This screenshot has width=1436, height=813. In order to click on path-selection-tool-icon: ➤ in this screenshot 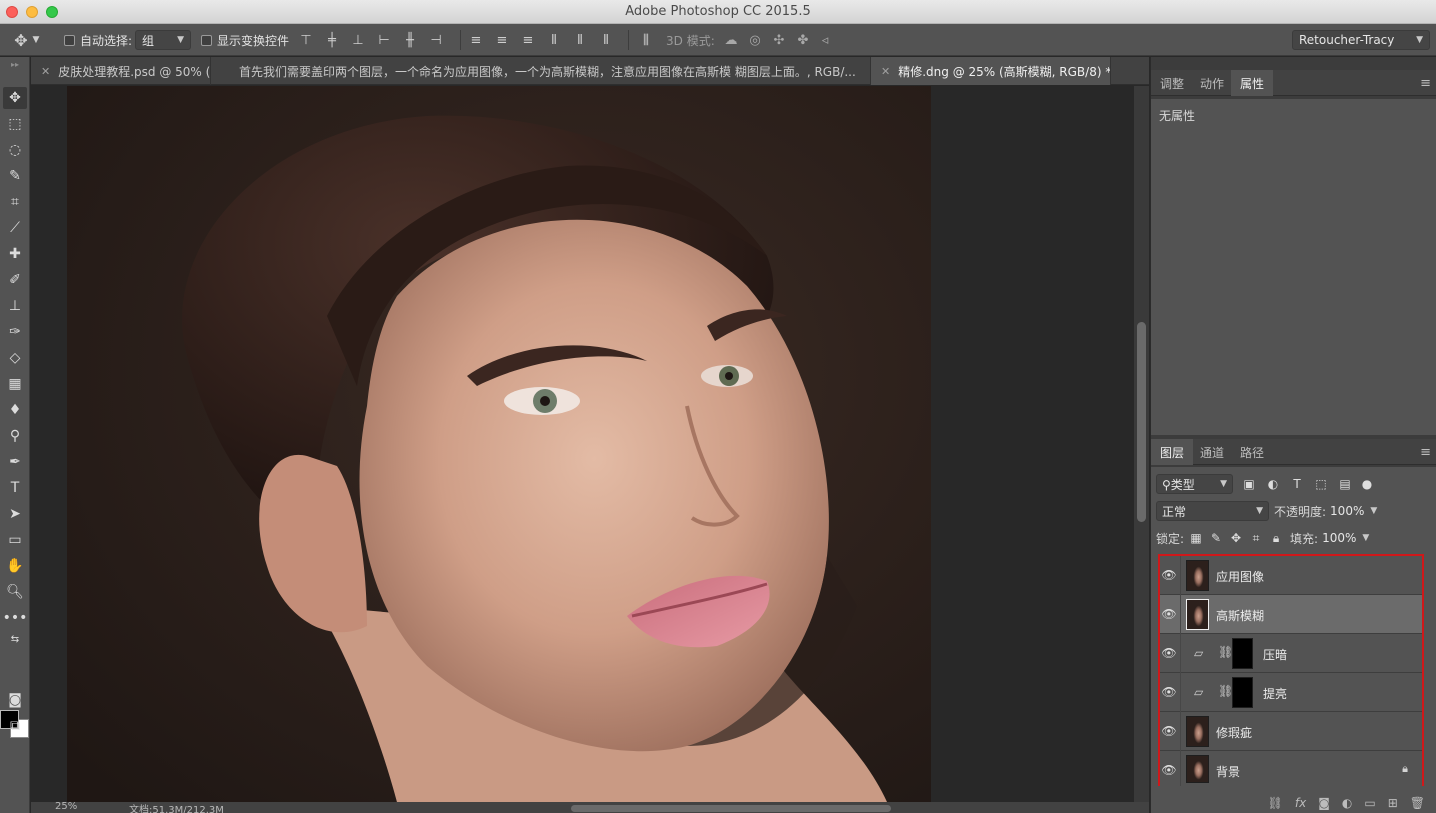, I will do `click(15, 514)`.